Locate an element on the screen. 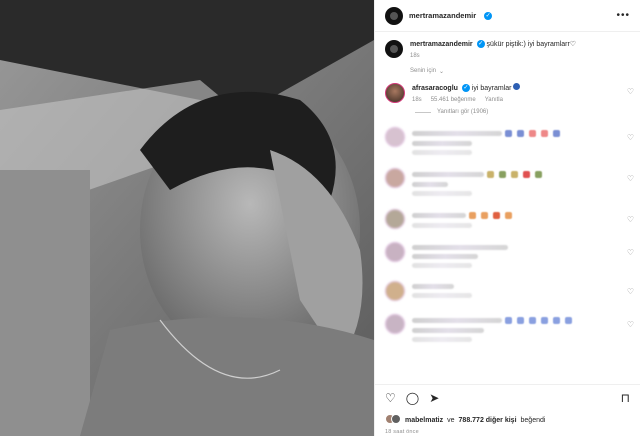 This screenshot has height=436, width=640. comment-text: iyi bayramlar is located at coordinates (491, 88).